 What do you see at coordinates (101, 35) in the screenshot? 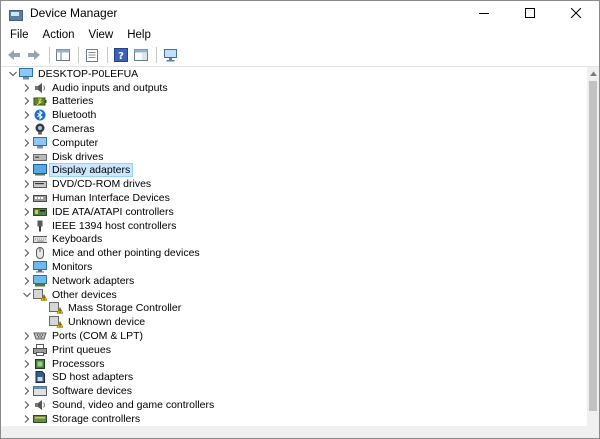
I see `menu-view: View` at bounding box center [101, 35].